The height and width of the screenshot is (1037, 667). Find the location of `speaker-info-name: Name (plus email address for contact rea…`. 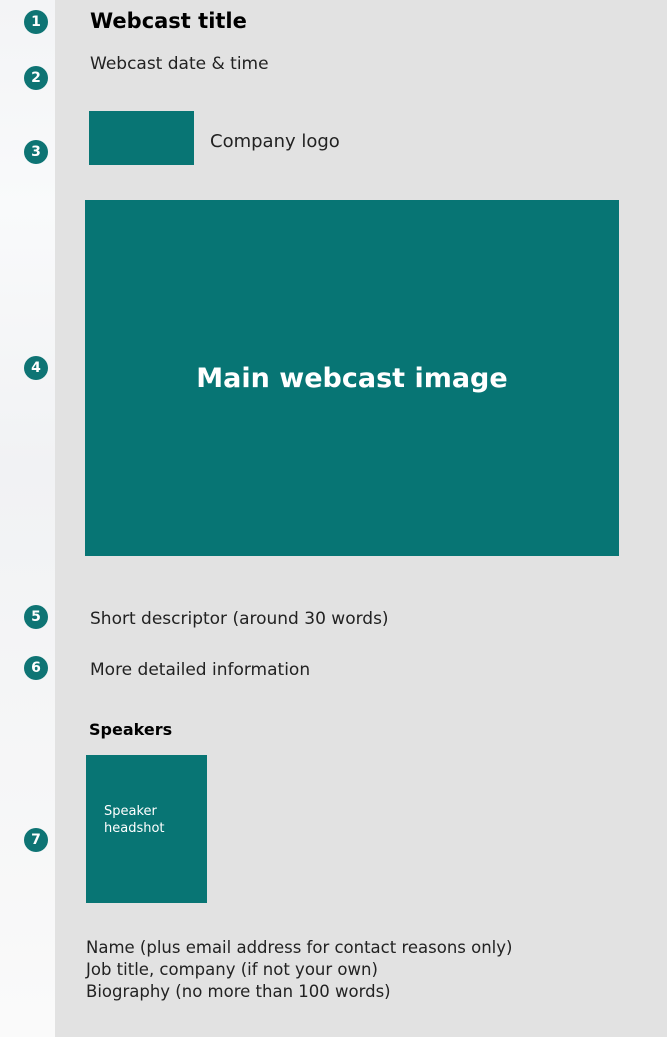

speaker-info-name: Name (plus email address for contact rea… is located at coordinates (299, 947).